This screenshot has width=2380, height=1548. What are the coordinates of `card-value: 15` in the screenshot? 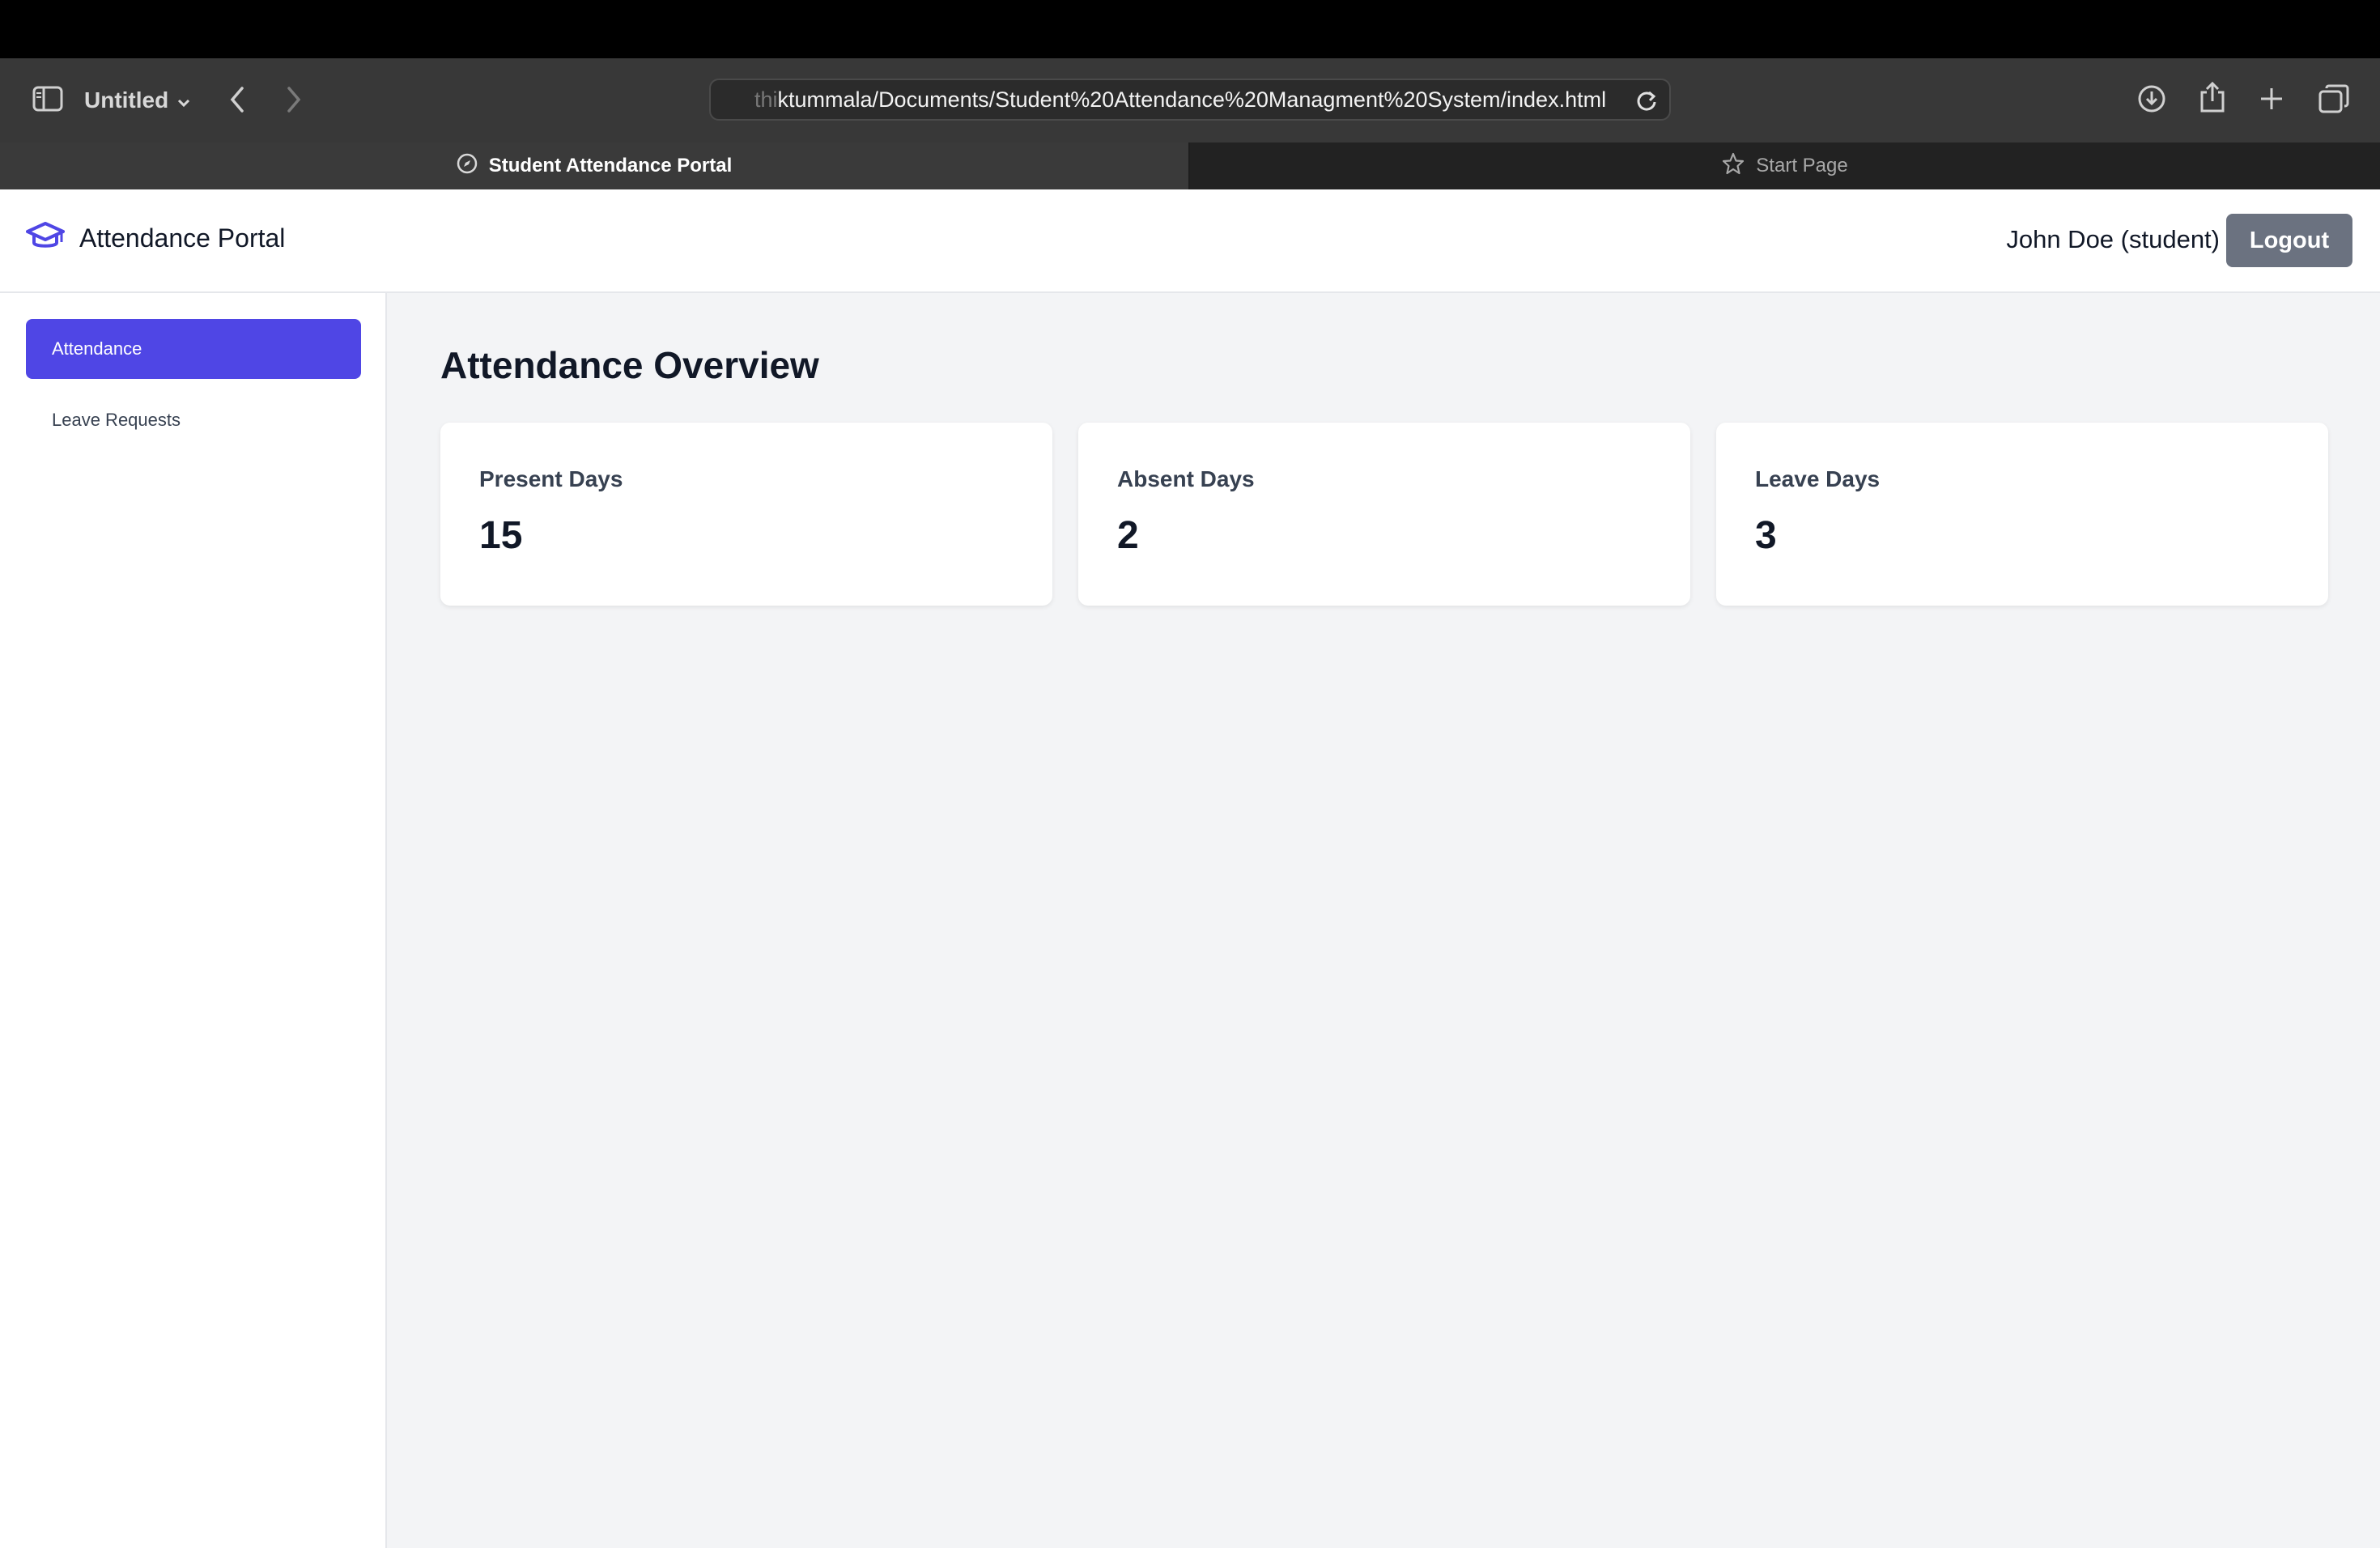 It's located at (501, 535).